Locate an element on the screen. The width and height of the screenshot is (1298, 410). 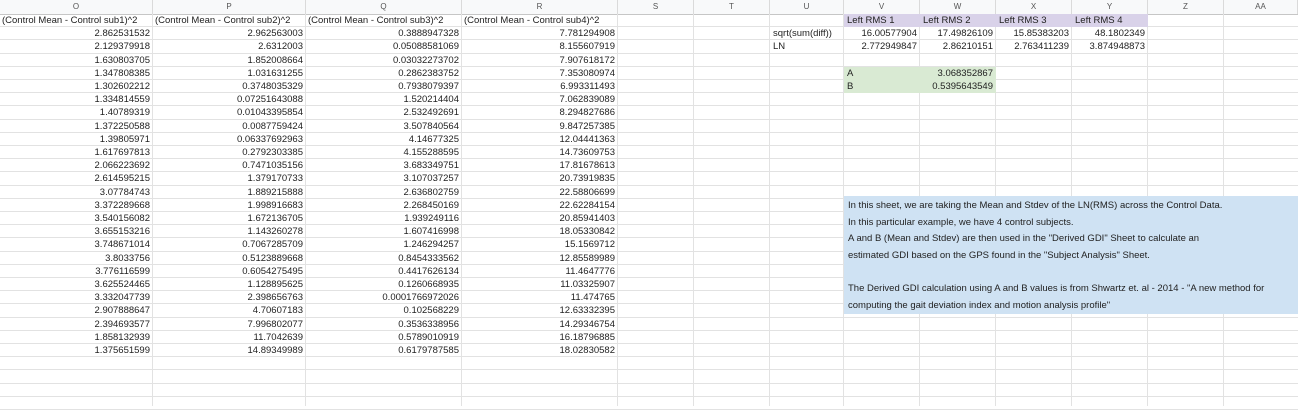
table-cell: 0.05088581069 is located at coordinates (384, 46).